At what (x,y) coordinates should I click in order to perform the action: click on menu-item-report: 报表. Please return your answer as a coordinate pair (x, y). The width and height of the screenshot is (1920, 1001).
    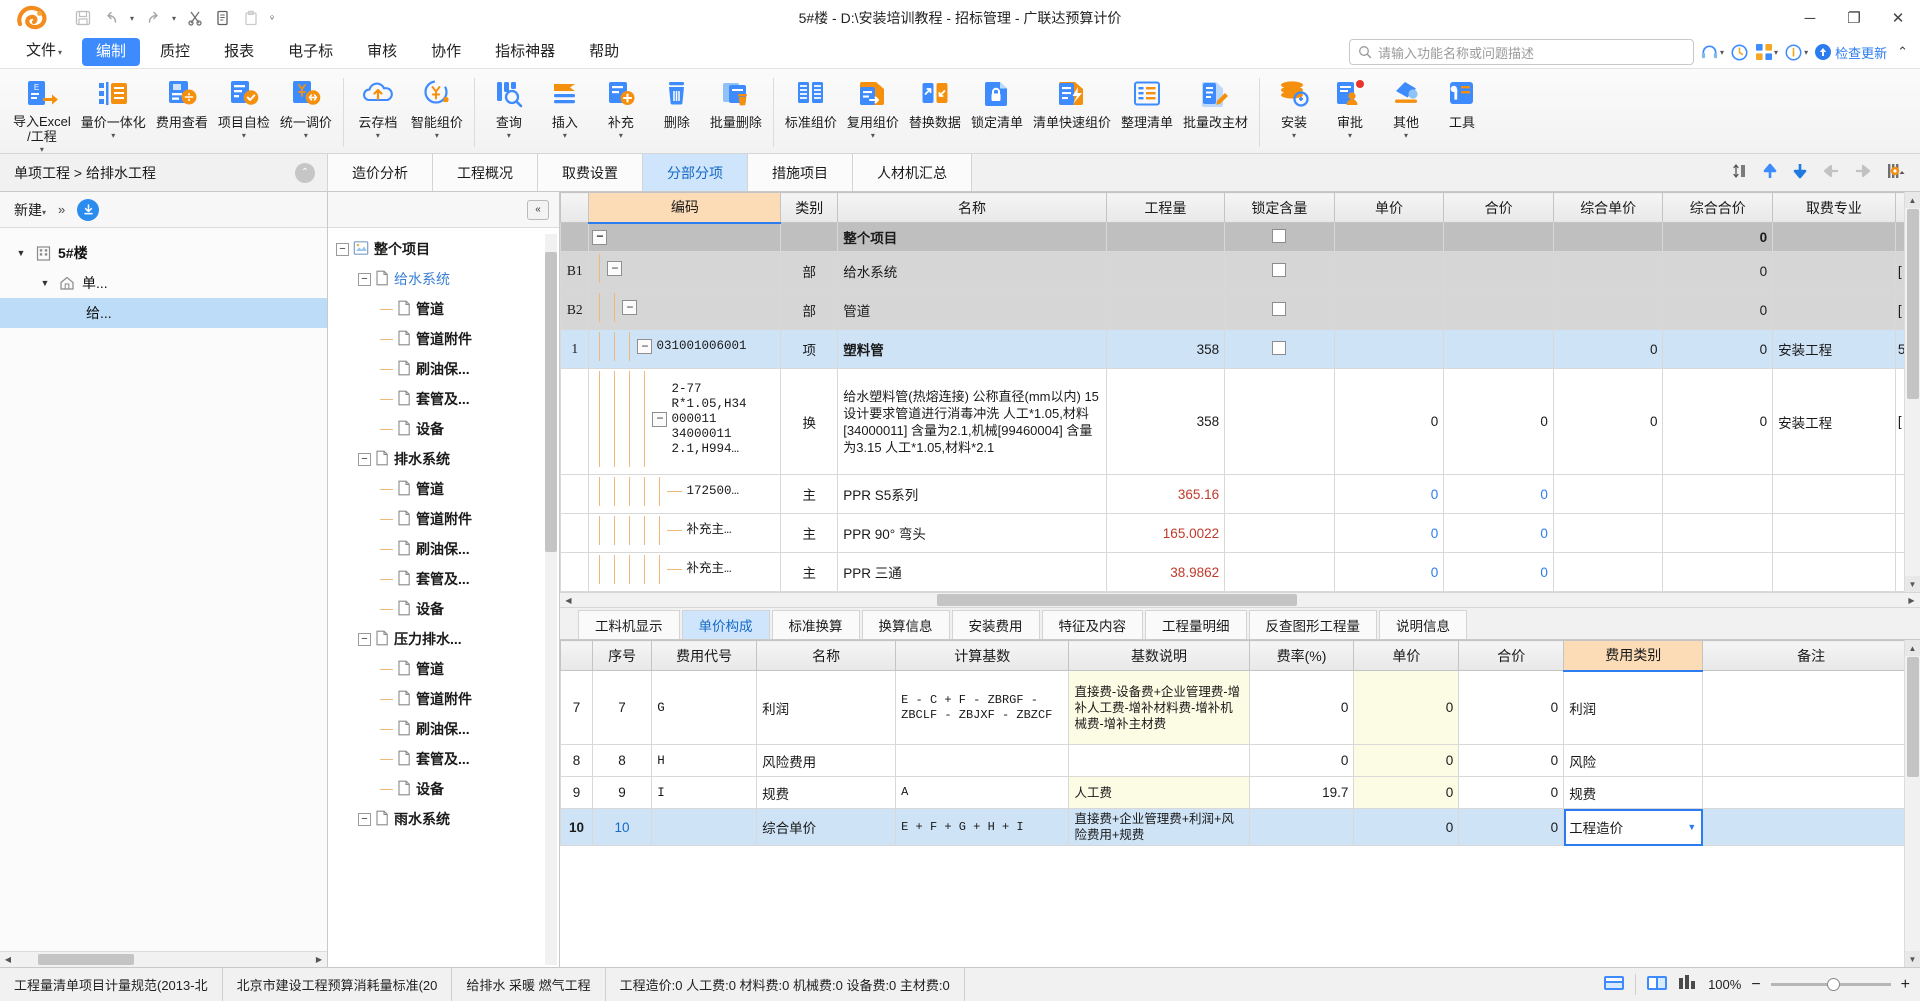
    Looking at the image, I should click on (239, 52).